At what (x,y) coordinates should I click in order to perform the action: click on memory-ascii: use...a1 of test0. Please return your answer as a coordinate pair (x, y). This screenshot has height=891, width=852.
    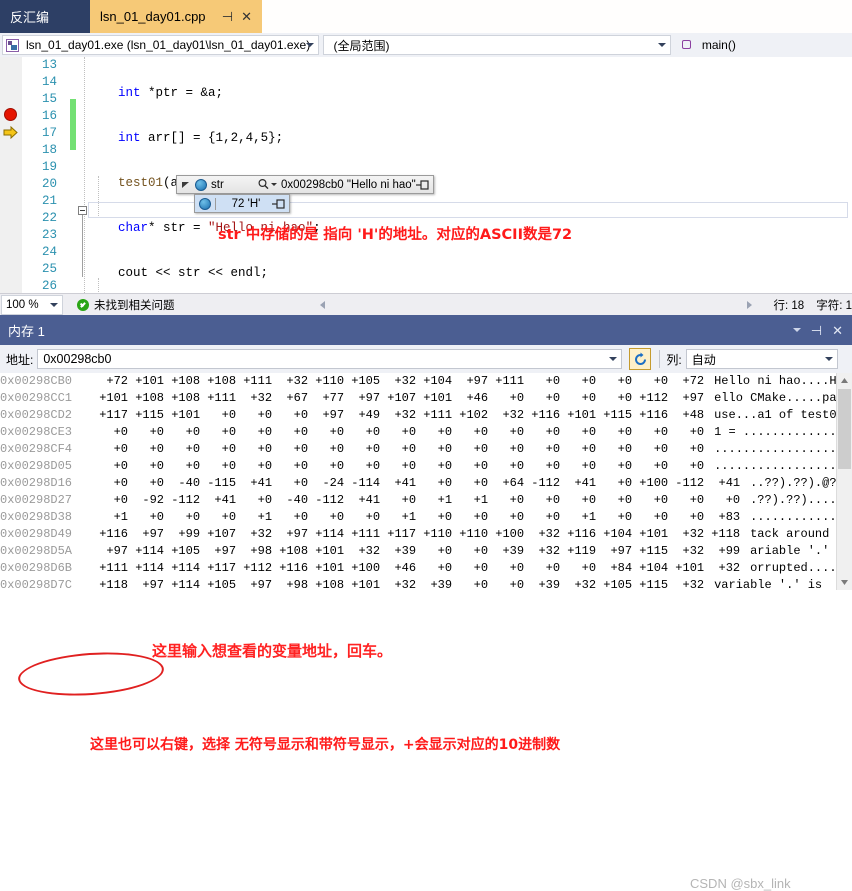
    Looking at the image, I should click on (775, 415).